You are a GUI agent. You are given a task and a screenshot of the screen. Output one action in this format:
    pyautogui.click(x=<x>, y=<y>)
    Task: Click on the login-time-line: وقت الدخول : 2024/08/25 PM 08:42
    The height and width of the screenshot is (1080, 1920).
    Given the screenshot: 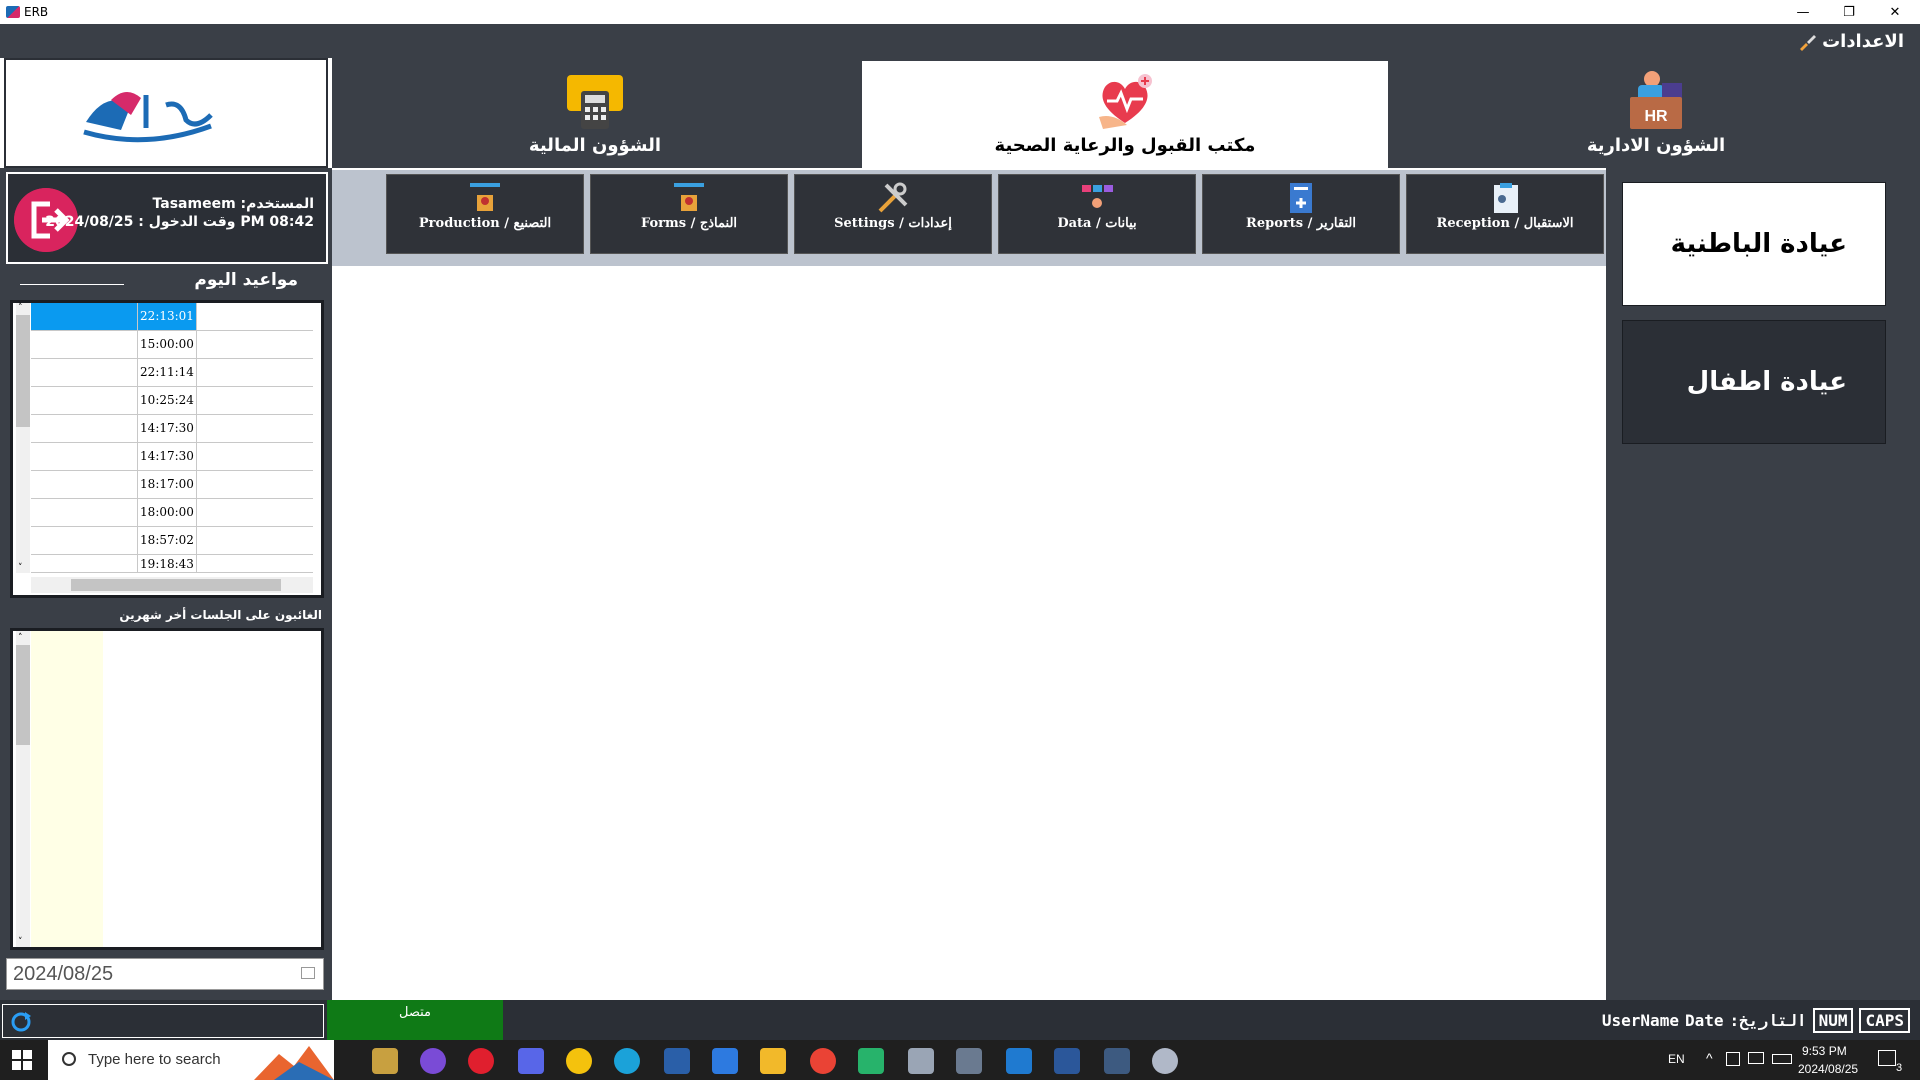 What is the action you would take?
    pyautogui.click(x=179, y=222)
    